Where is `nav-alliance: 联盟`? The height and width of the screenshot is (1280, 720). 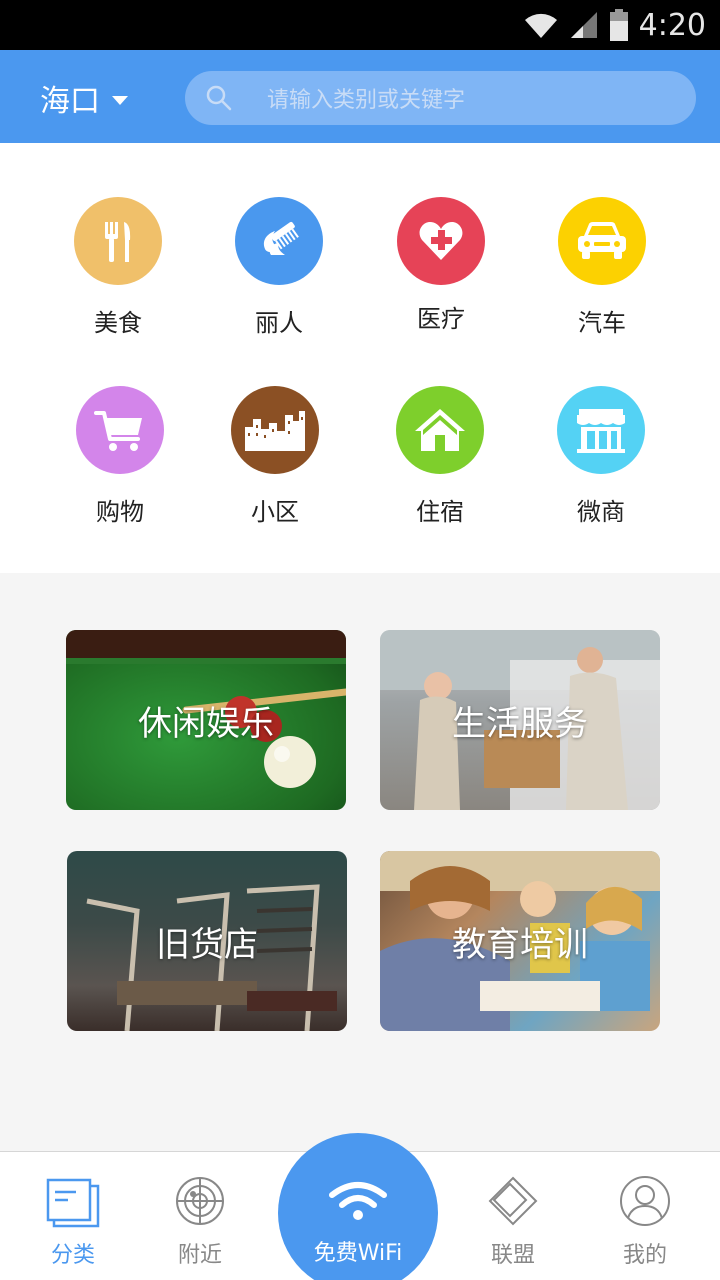 nav-alliance: 联盟 is located at coordinates (513, 1216).